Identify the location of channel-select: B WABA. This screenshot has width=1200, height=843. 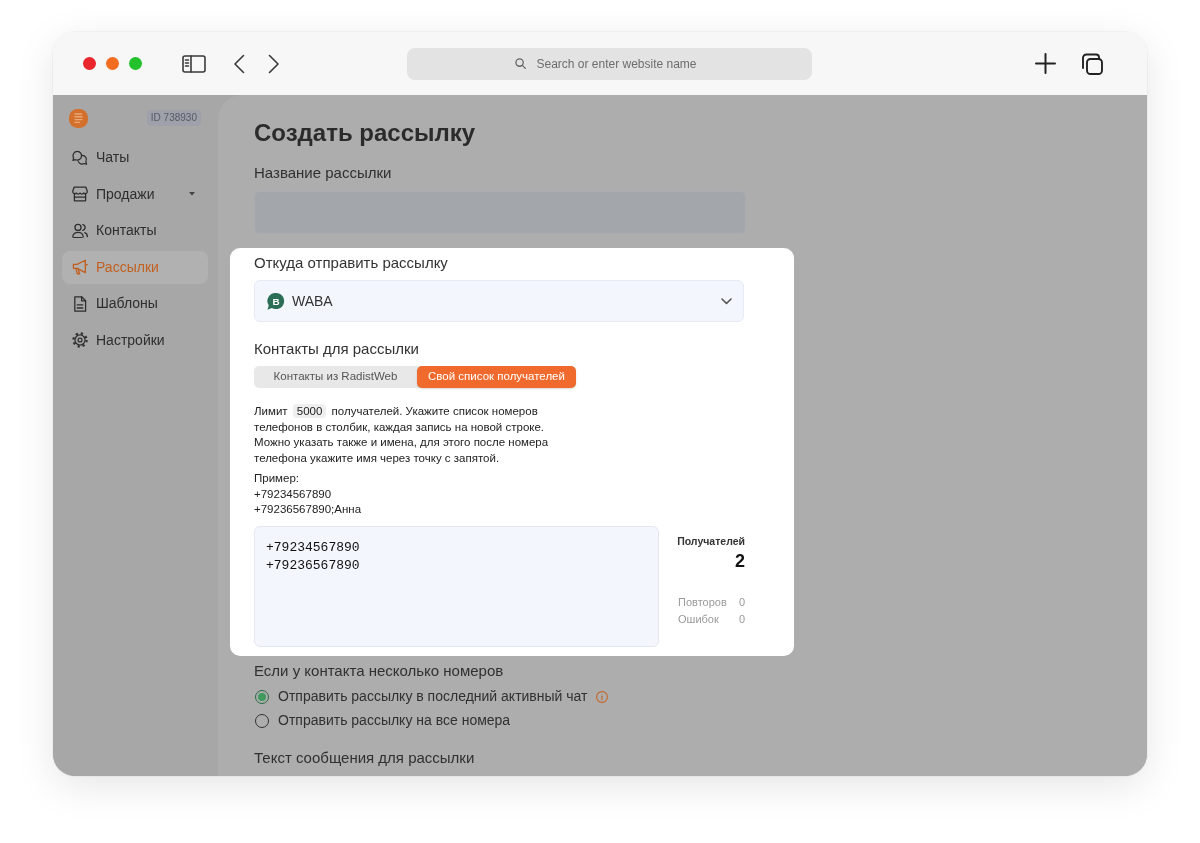
(499, 301).